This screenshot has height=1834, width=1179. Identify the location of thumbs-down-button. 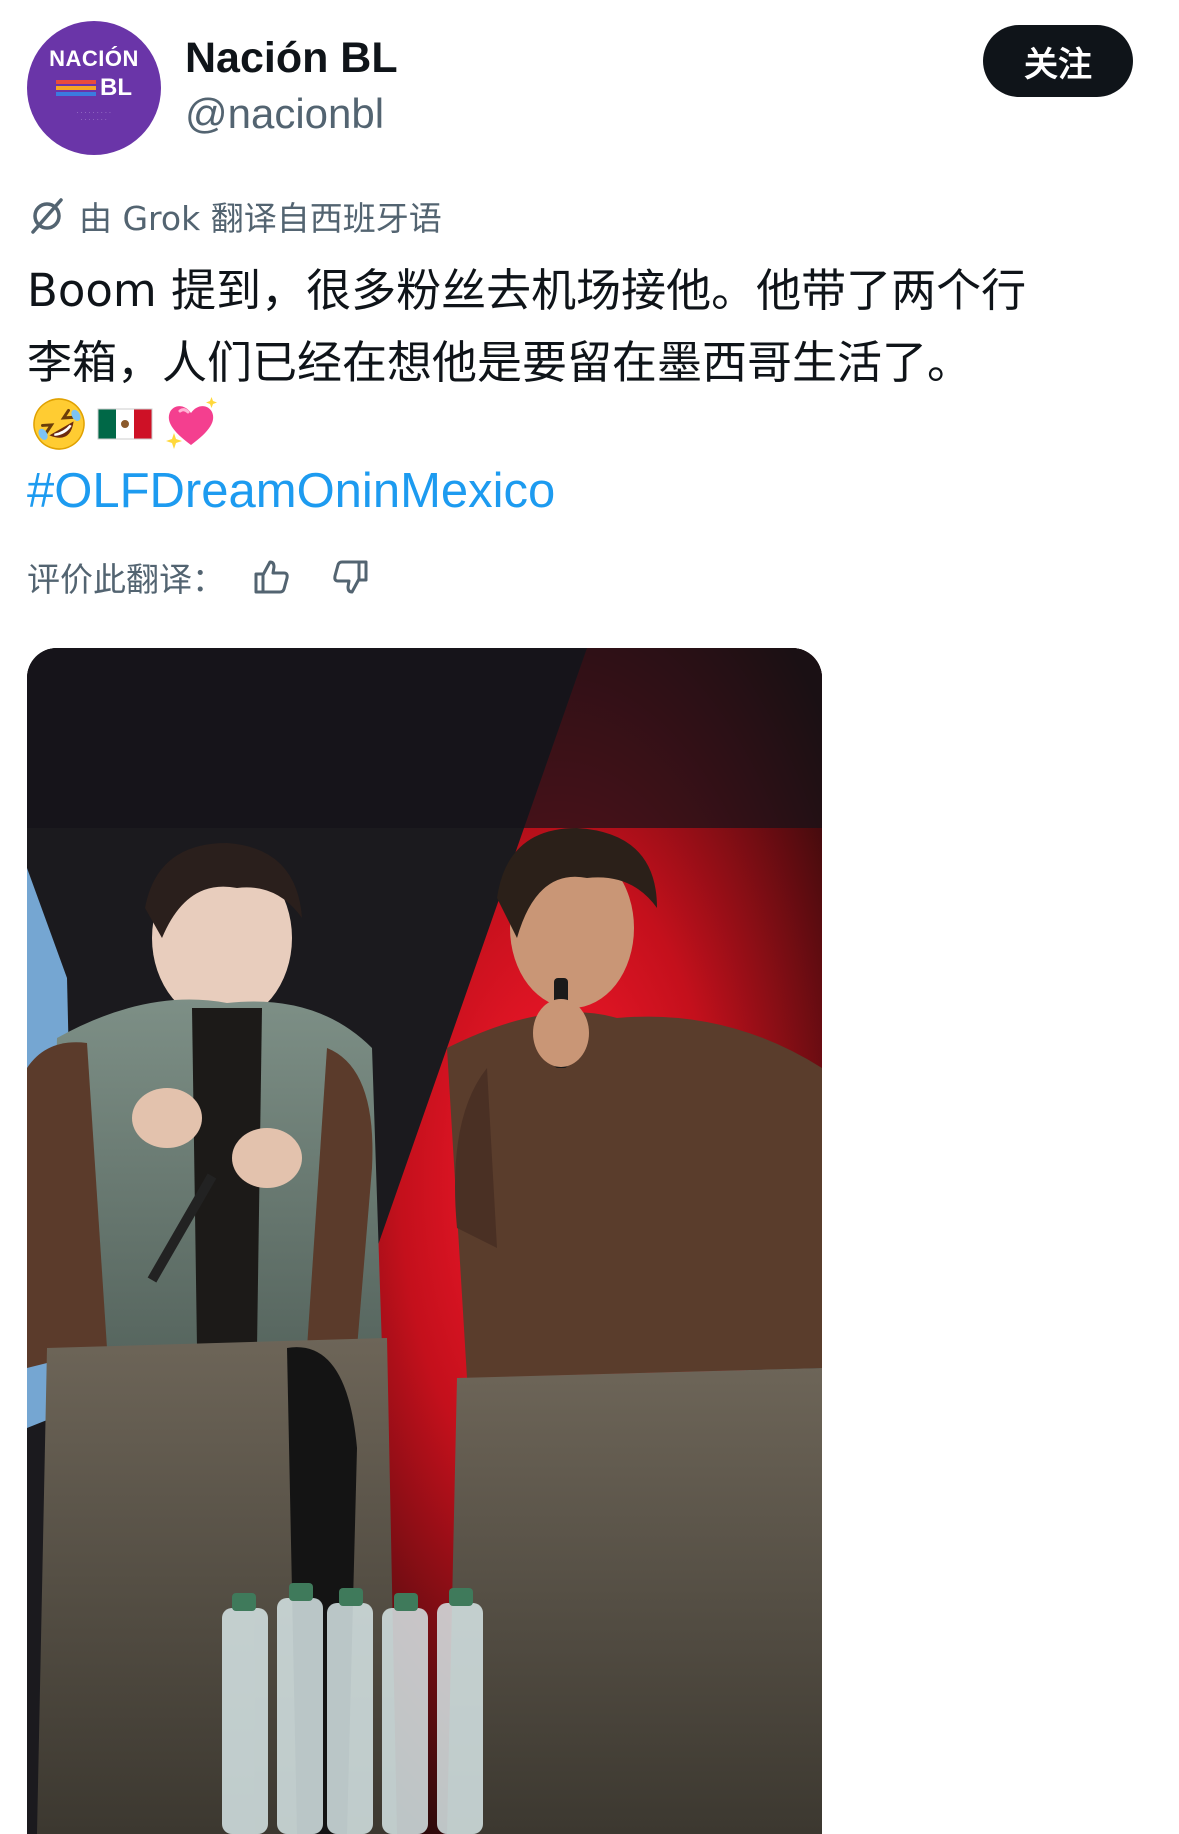
(350, 577).